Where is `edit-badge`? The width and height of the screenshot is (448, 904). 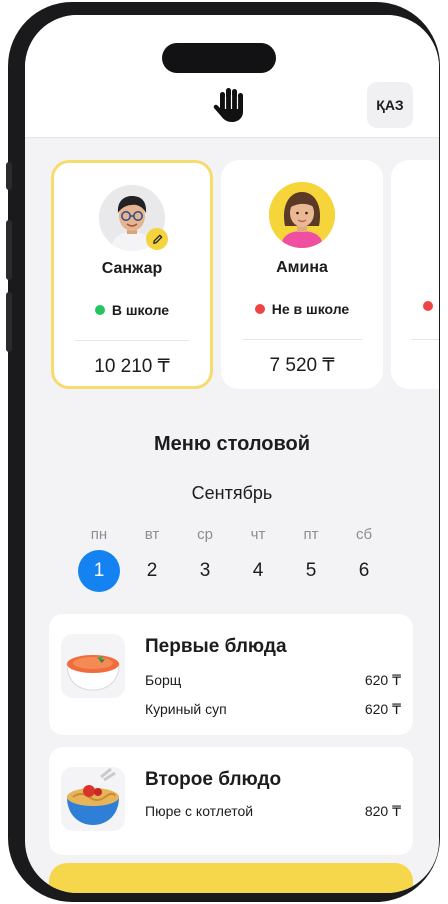
edit-badge is located at coordinates (157, 239).